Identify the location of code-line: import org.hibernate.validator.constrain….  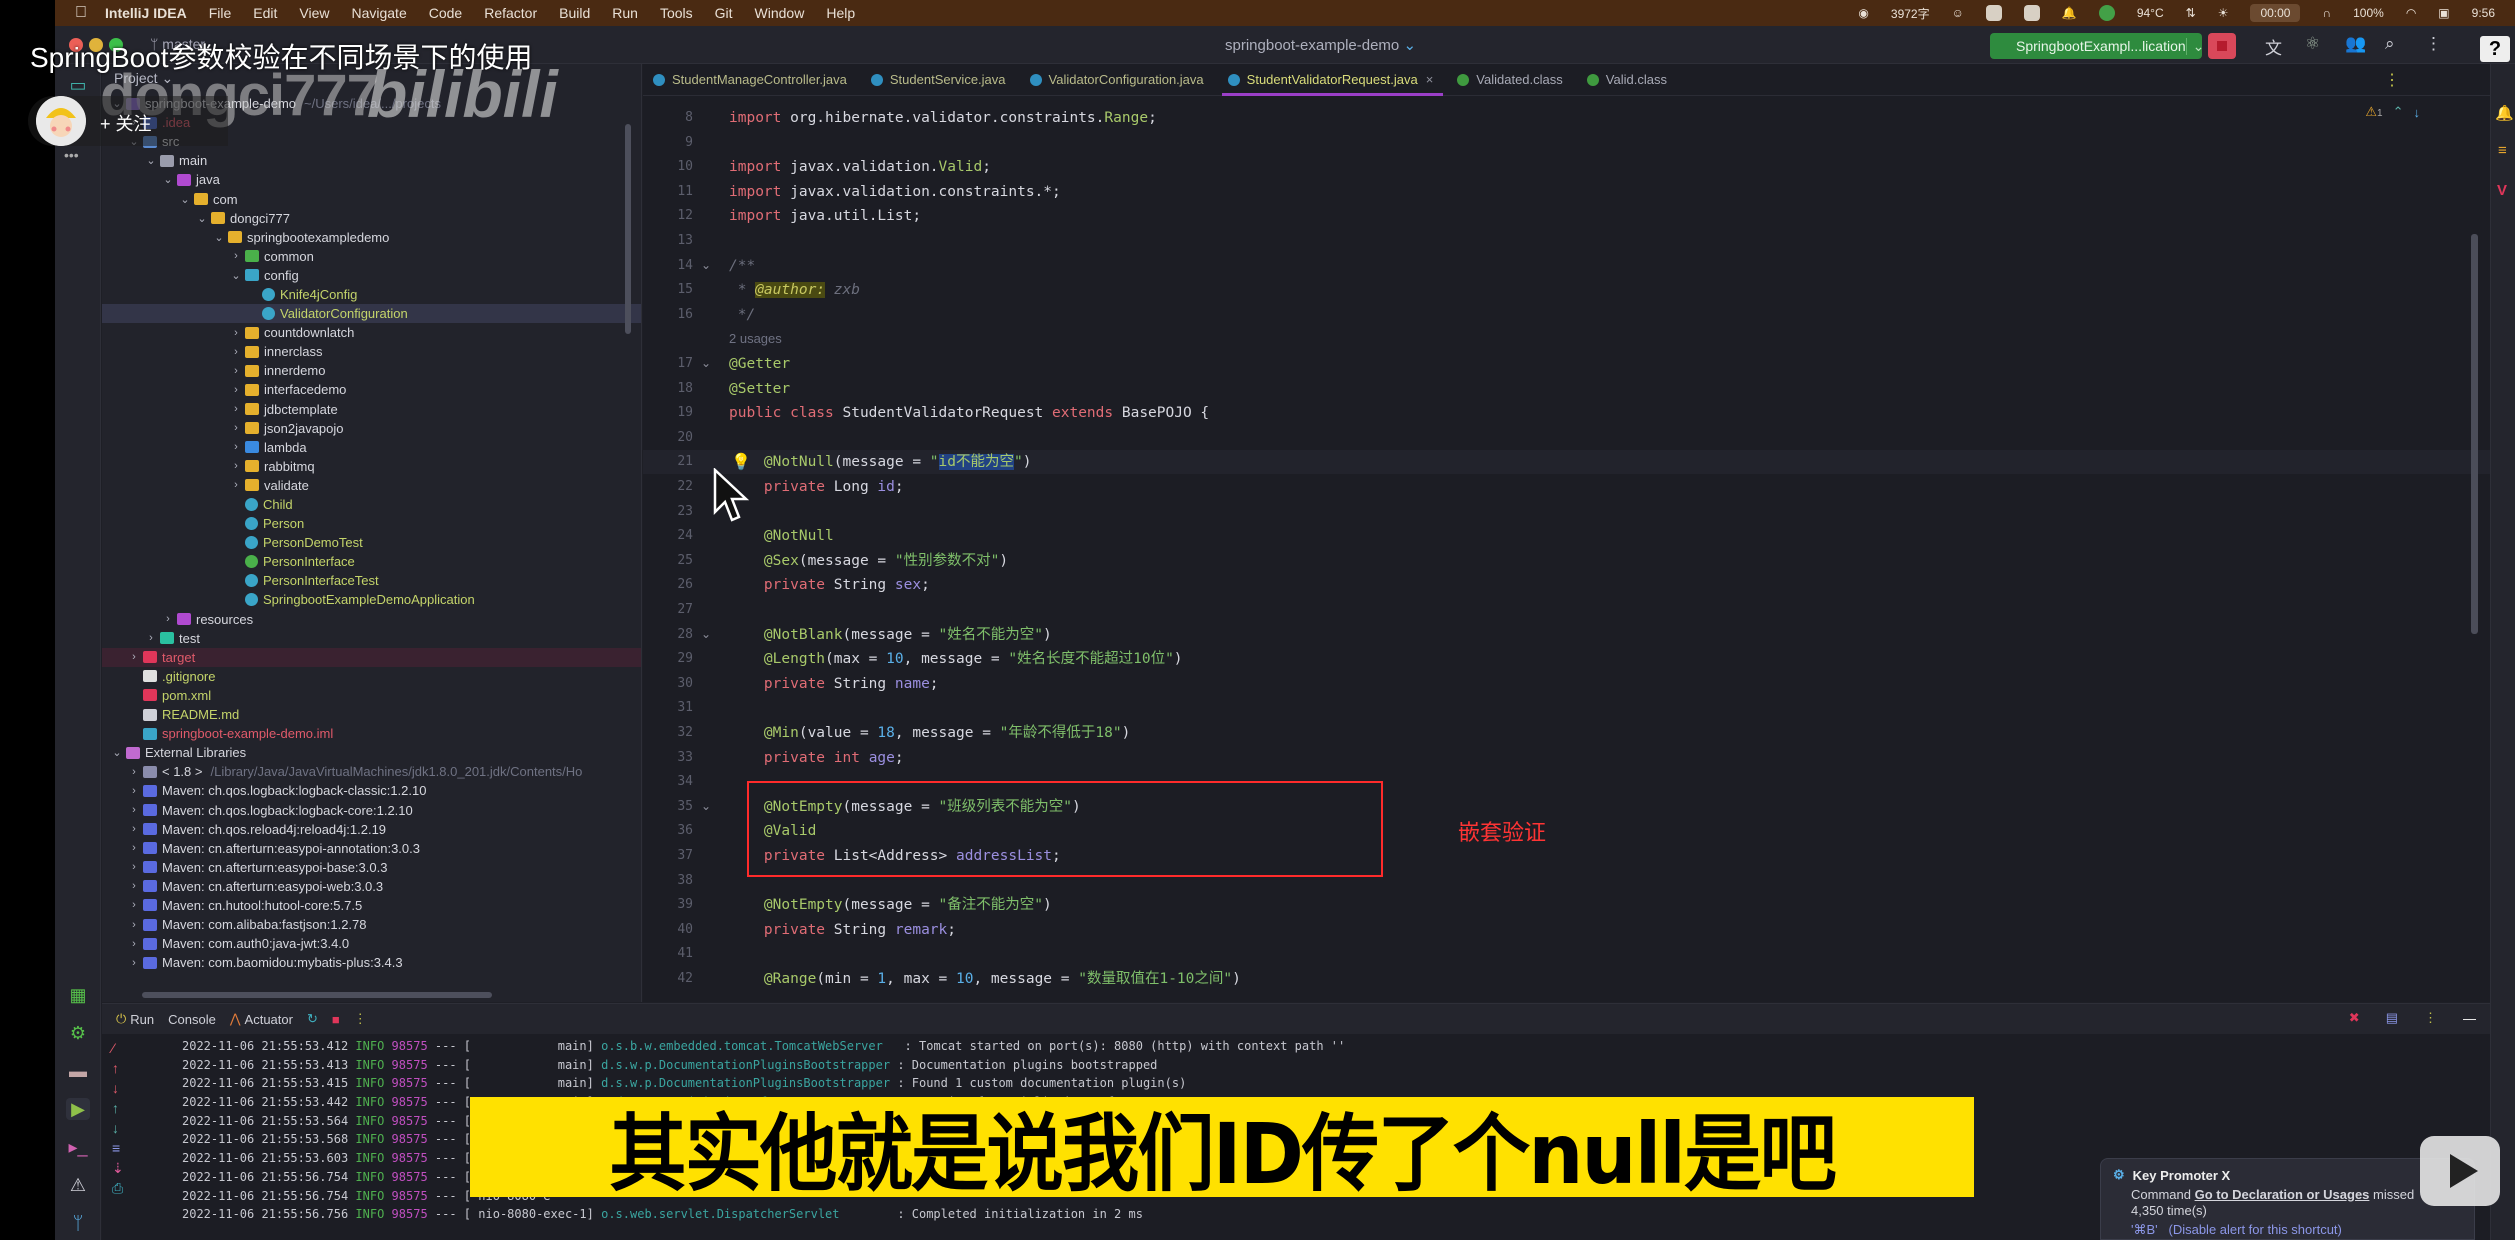
(943, 118).